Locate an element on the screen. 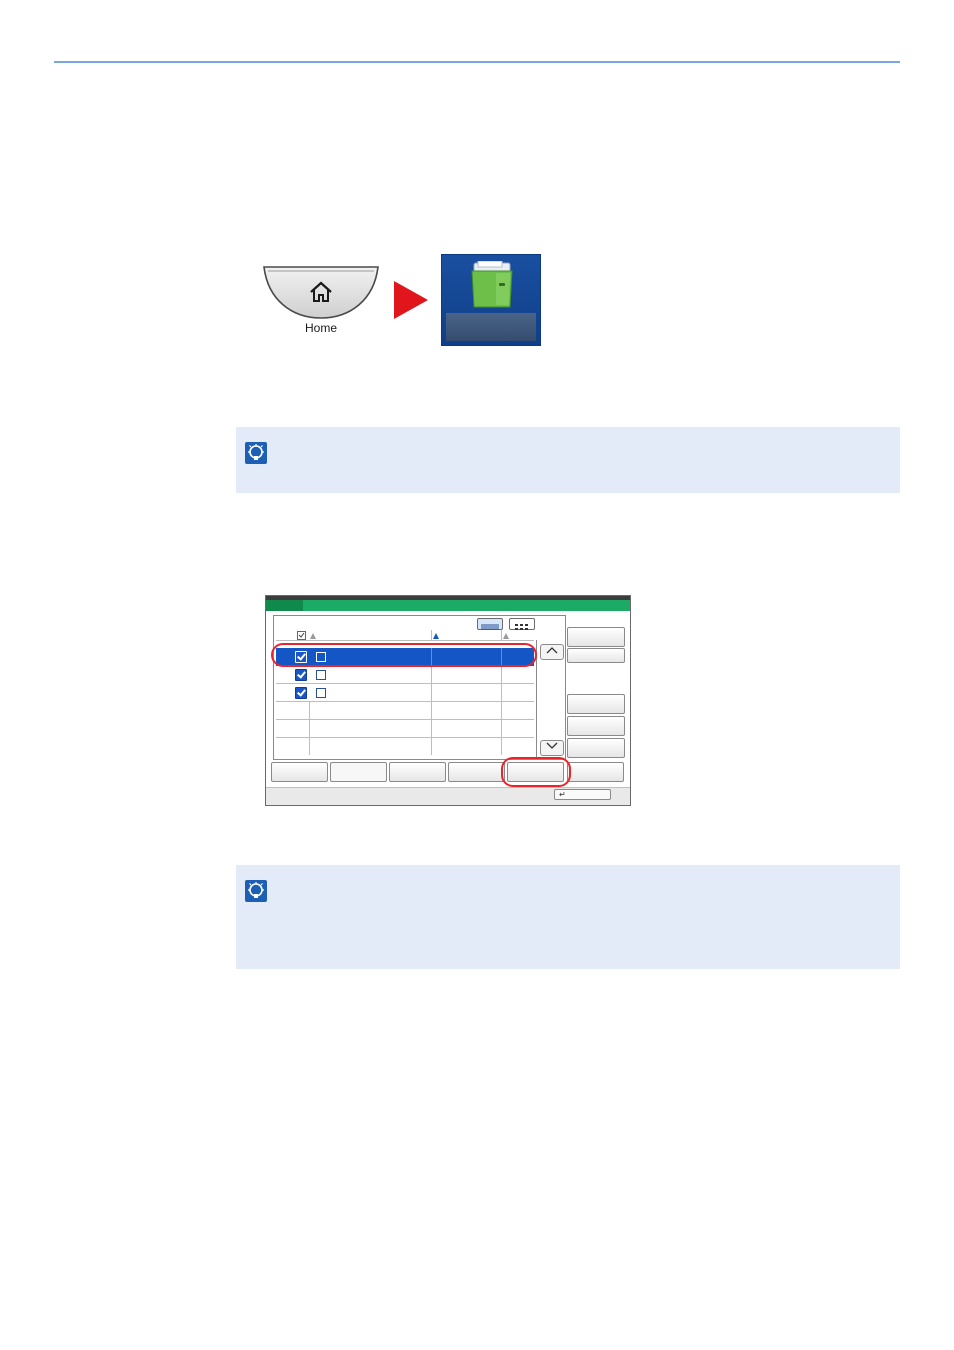 This screenshot has width=954, height=1350. arrow-right-icon is located at coordinates (411, 300).